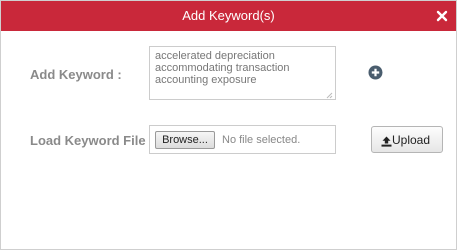  Describe the element at coordinates (386, 140) in the screenshot. I see `upload-icon` at that location.